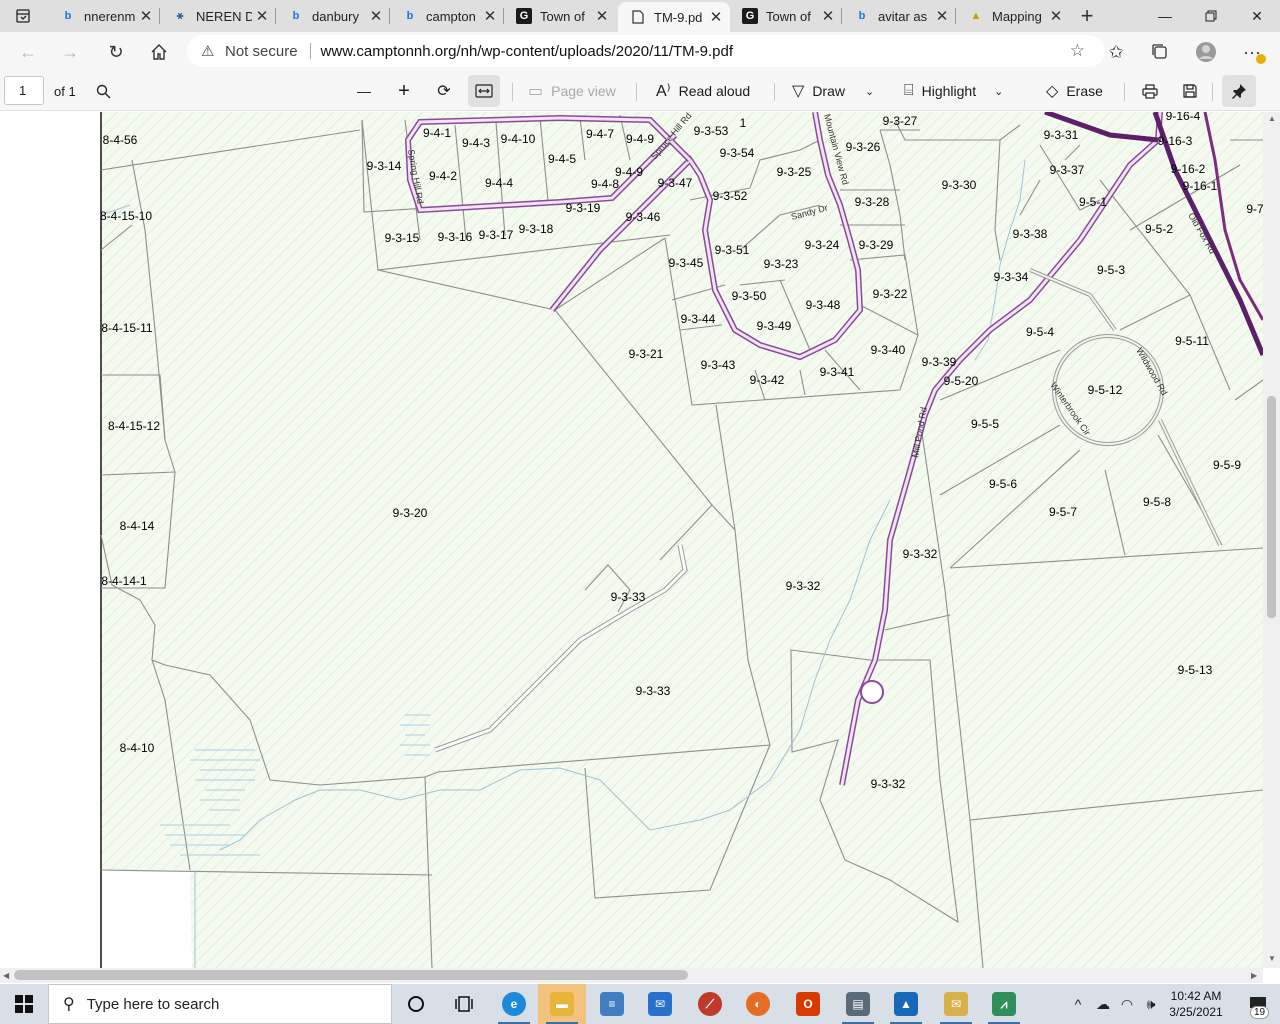  I want to click on taskbar-firefox: ◐, so click(758, 1004).